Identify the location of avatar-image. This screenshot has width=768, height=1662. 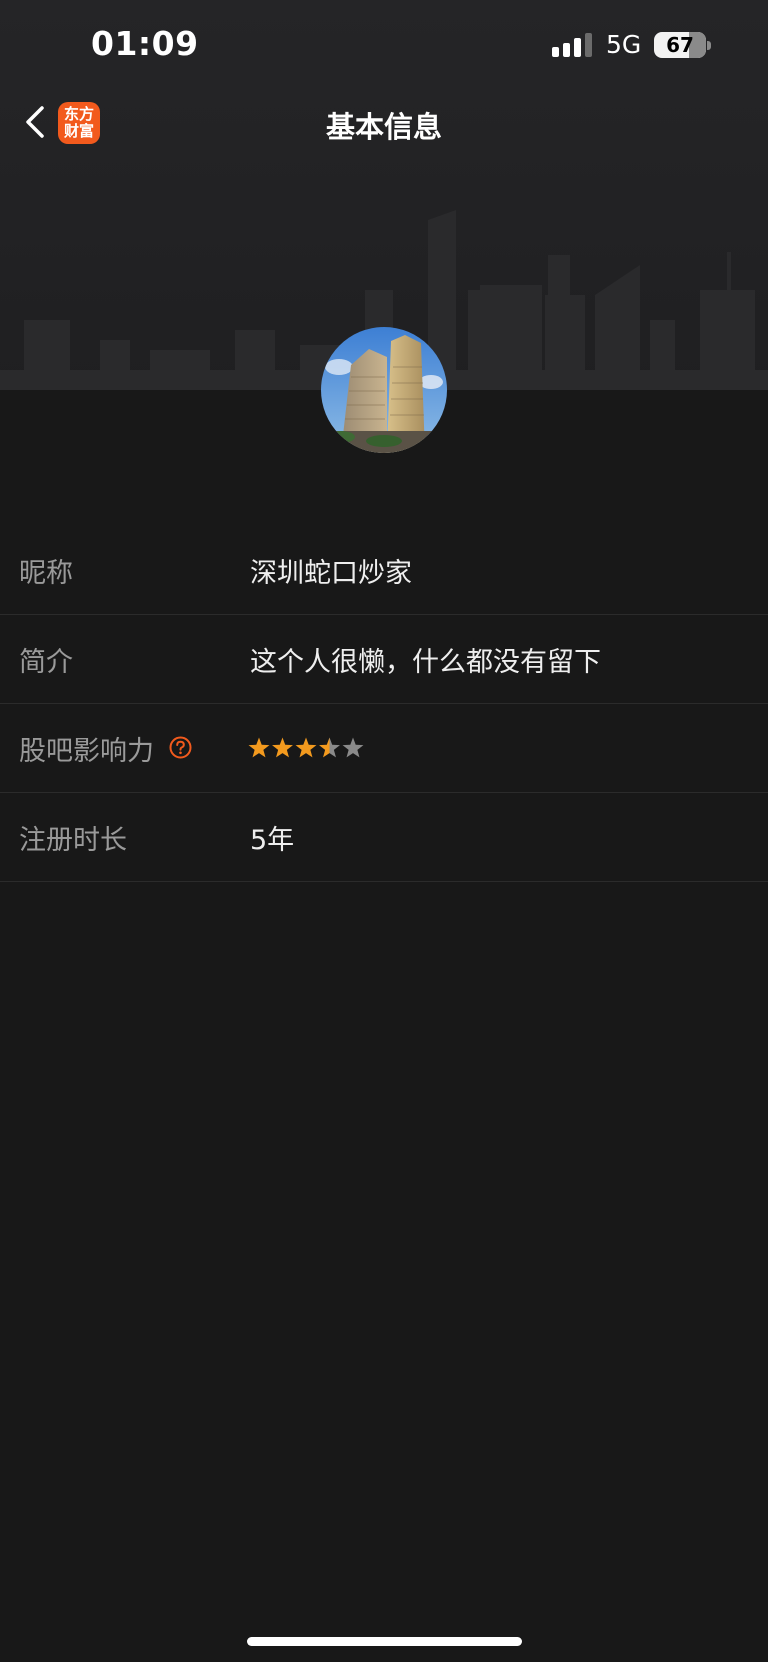
(384, 390).